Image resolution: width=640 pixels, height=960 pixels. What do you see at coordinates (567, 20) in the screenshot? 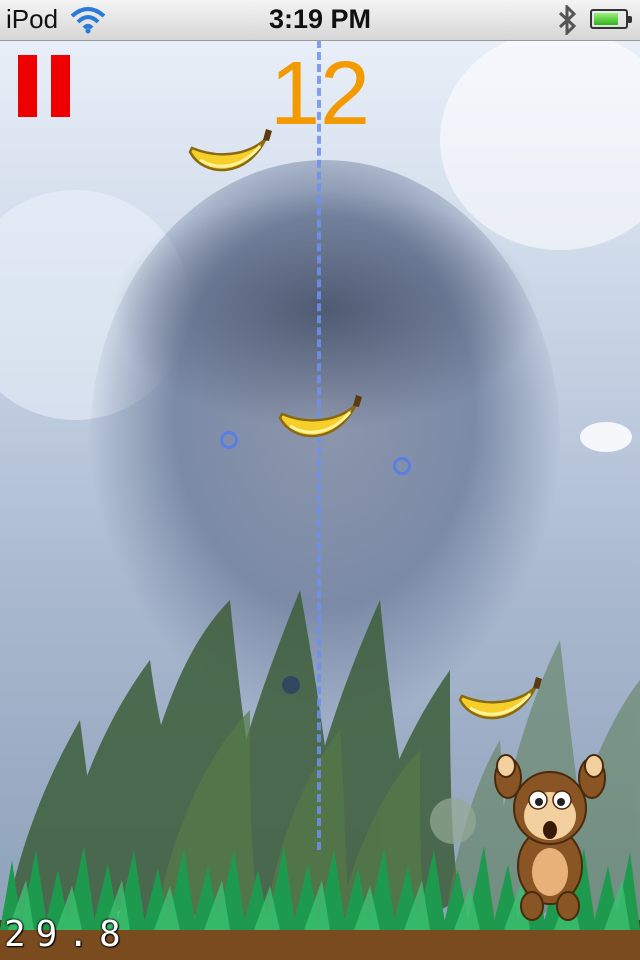
I see `bluetooth-icon` at bounding box center [567, 20].